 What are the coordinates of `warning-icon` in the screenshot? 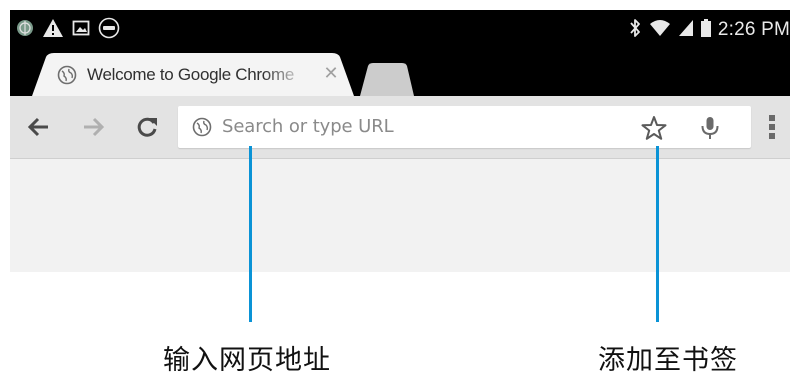 It's located at (53, 30).